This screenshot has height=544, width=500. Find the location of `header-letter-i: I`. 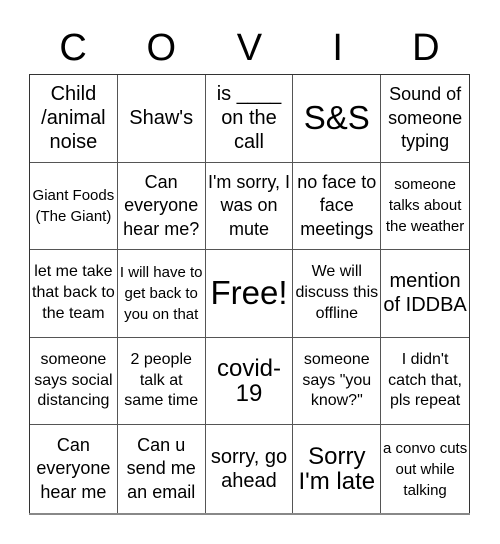

header-letter-i: I is located at coordinates (337, 48).